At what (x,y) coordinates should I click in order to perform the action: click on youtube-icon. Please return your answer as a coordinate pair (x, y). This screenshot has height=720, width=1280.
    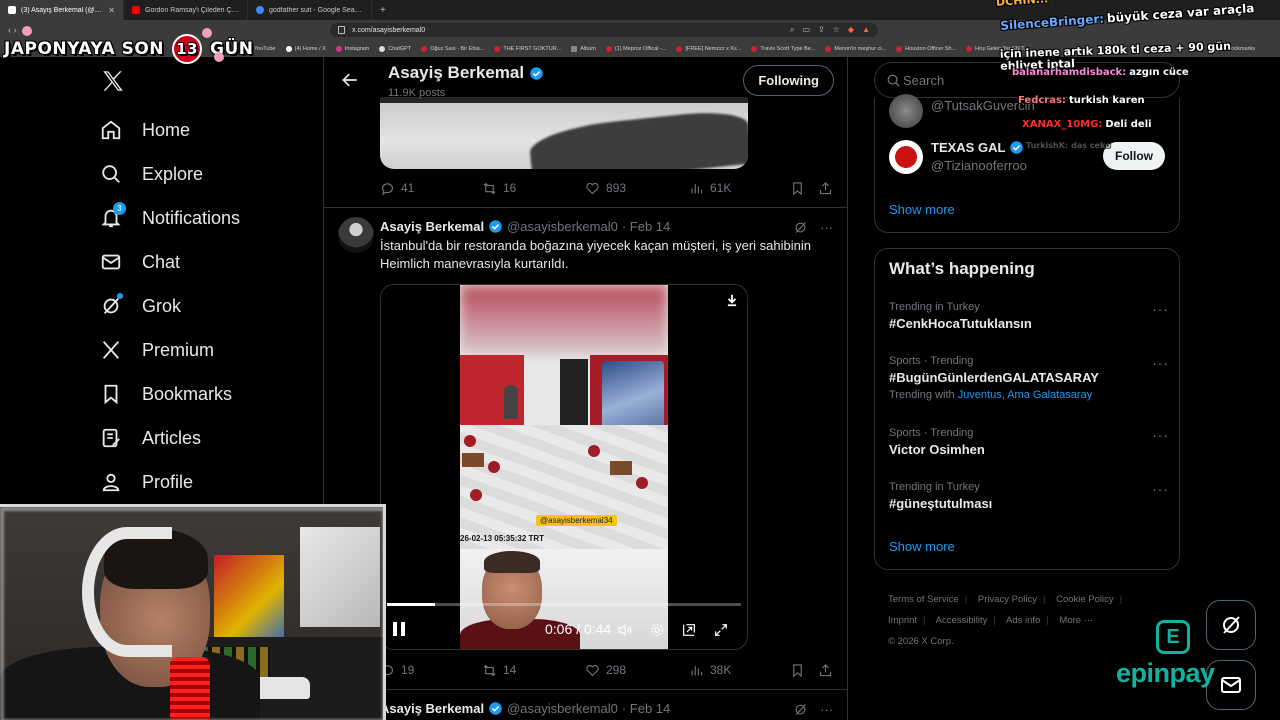
    Looking at the image, I should click on (608, 48).